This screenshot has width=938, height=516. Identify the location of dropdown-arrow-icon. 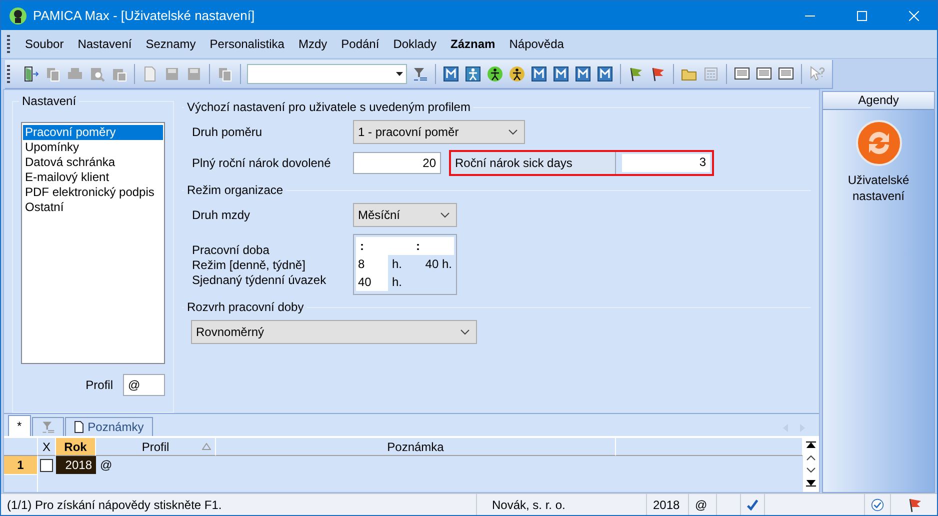
(399, 74).